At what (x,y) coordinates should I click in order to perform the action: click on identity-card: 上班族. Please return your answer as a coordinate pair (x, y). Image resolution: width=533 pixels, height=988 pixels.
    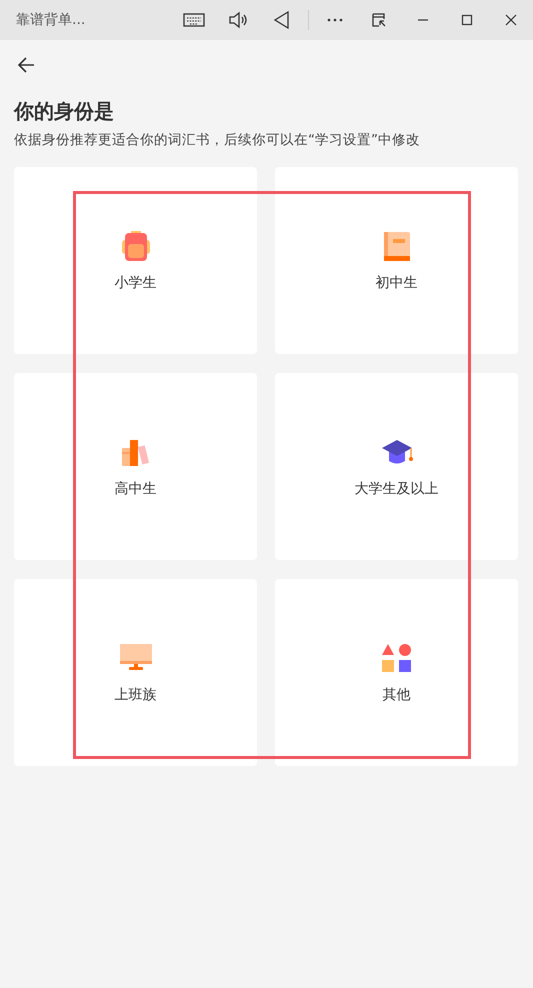
    Looking at the image, I should click on (135, 672).